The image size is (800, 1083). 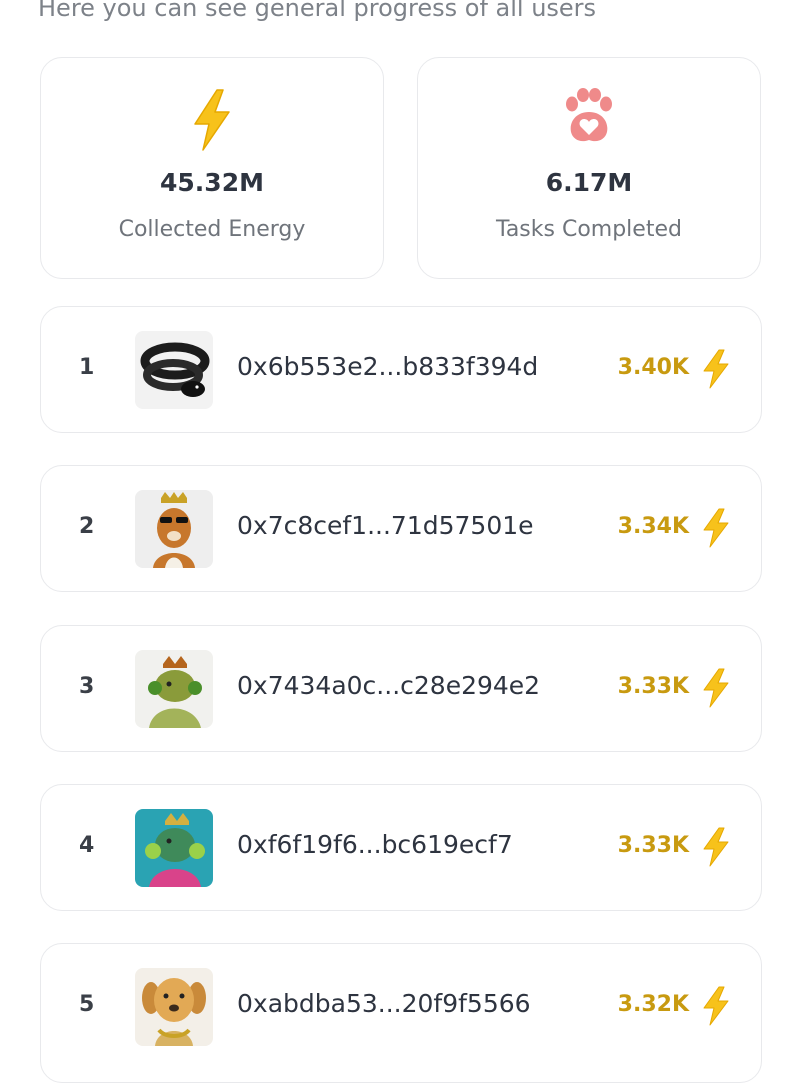 I want to click on tasks-completed-value: 6.17M, so click(x=589, y=182).